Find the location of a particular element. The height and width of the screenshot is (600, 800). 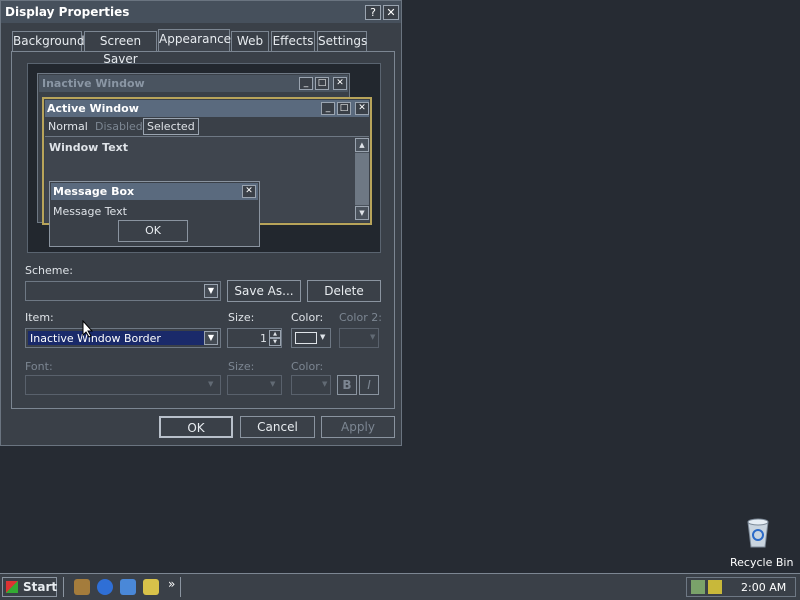

preview-message-box: Message Box ✕ Message Text OK is located at coordinates (154, 214).